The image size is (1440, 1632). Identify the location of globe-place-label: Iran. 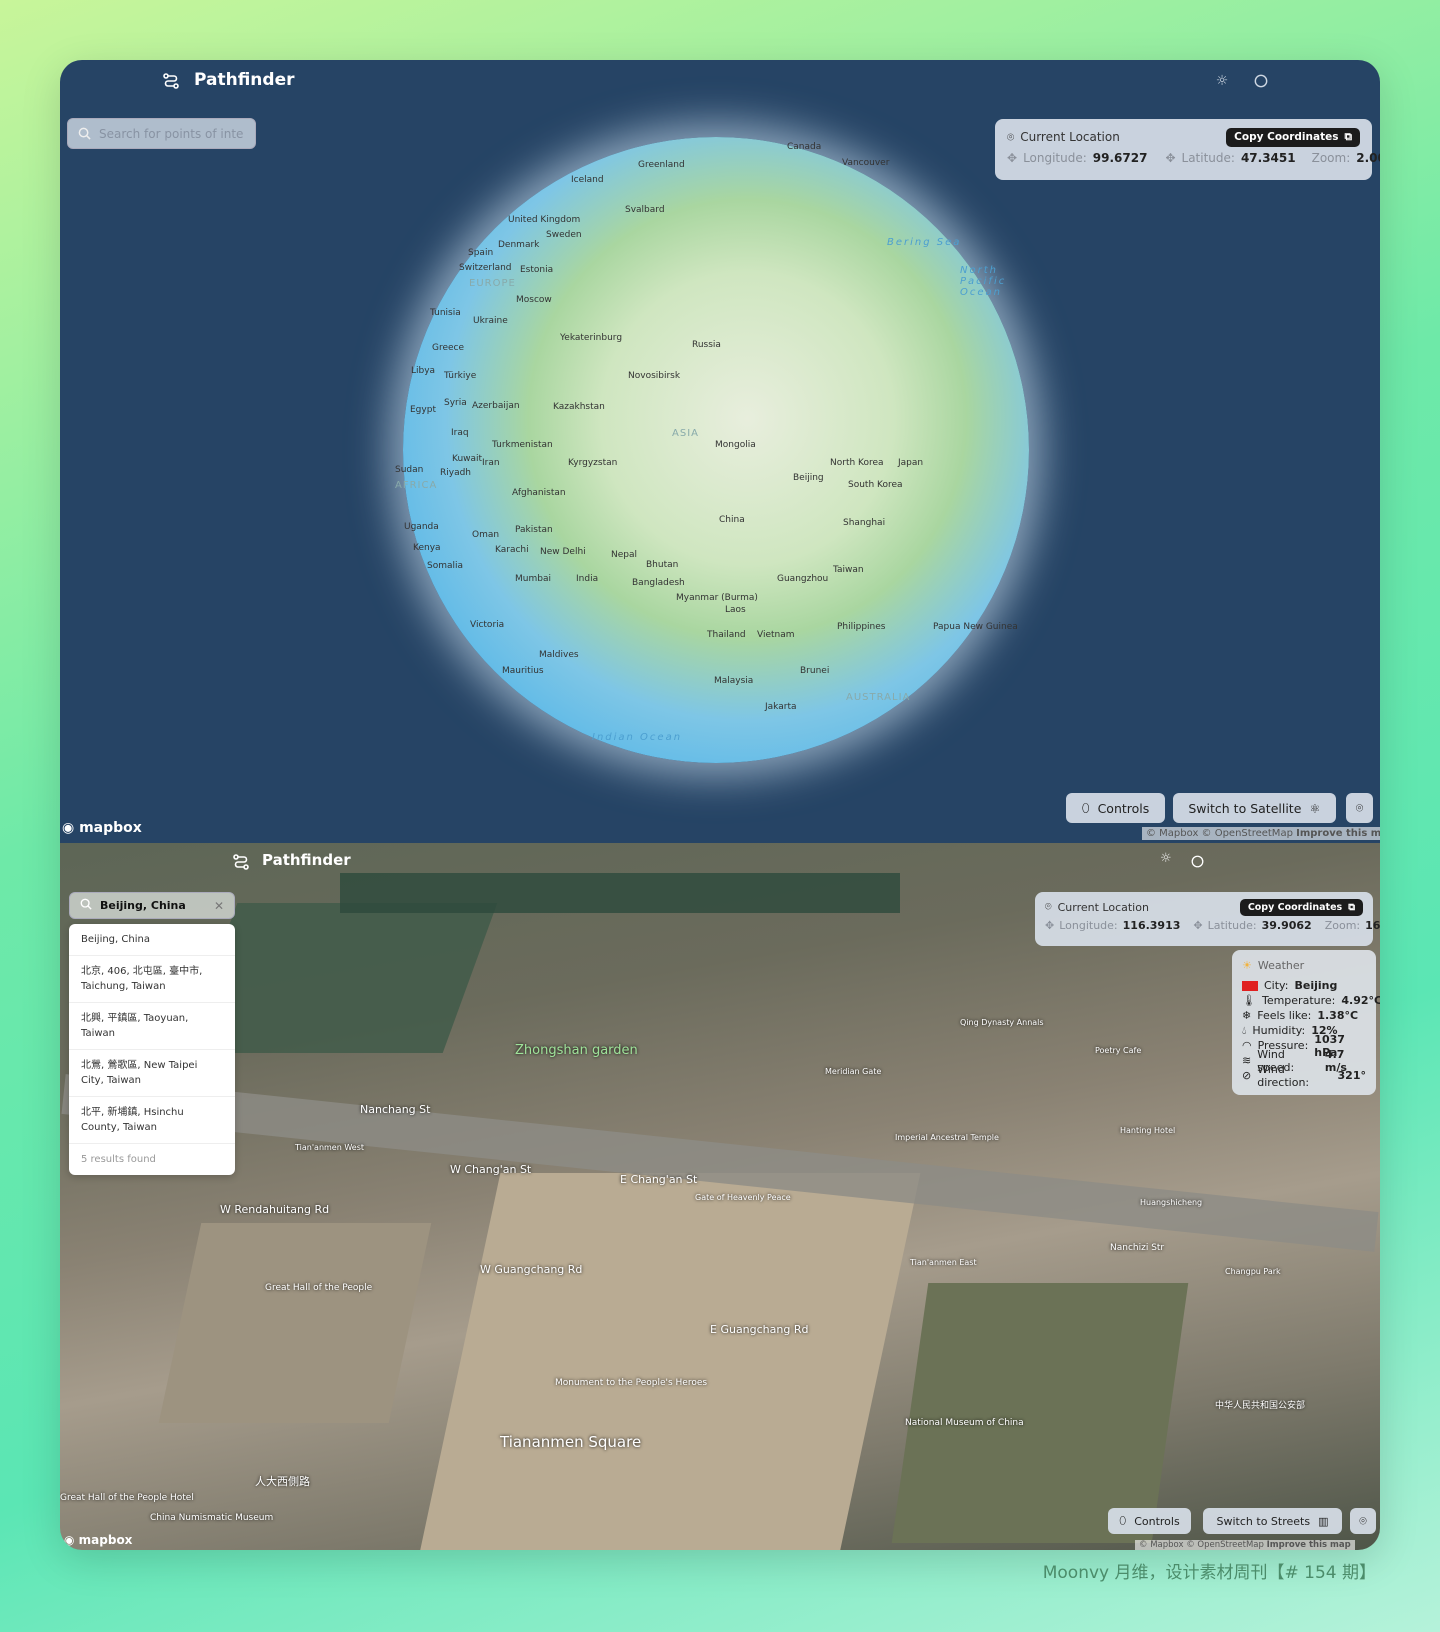
(491, 463).